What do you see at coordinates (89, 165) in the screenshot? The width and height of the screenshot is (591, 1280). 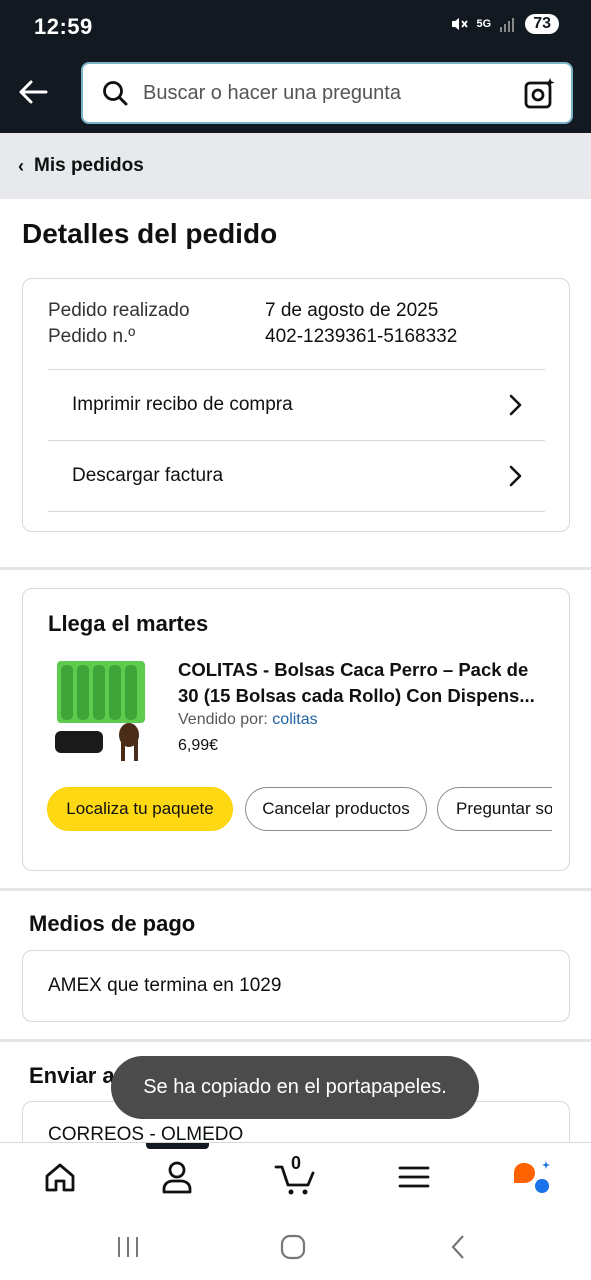 I see `breadcrumb-label: Mis pedidos` at bounding box center [89, 165].